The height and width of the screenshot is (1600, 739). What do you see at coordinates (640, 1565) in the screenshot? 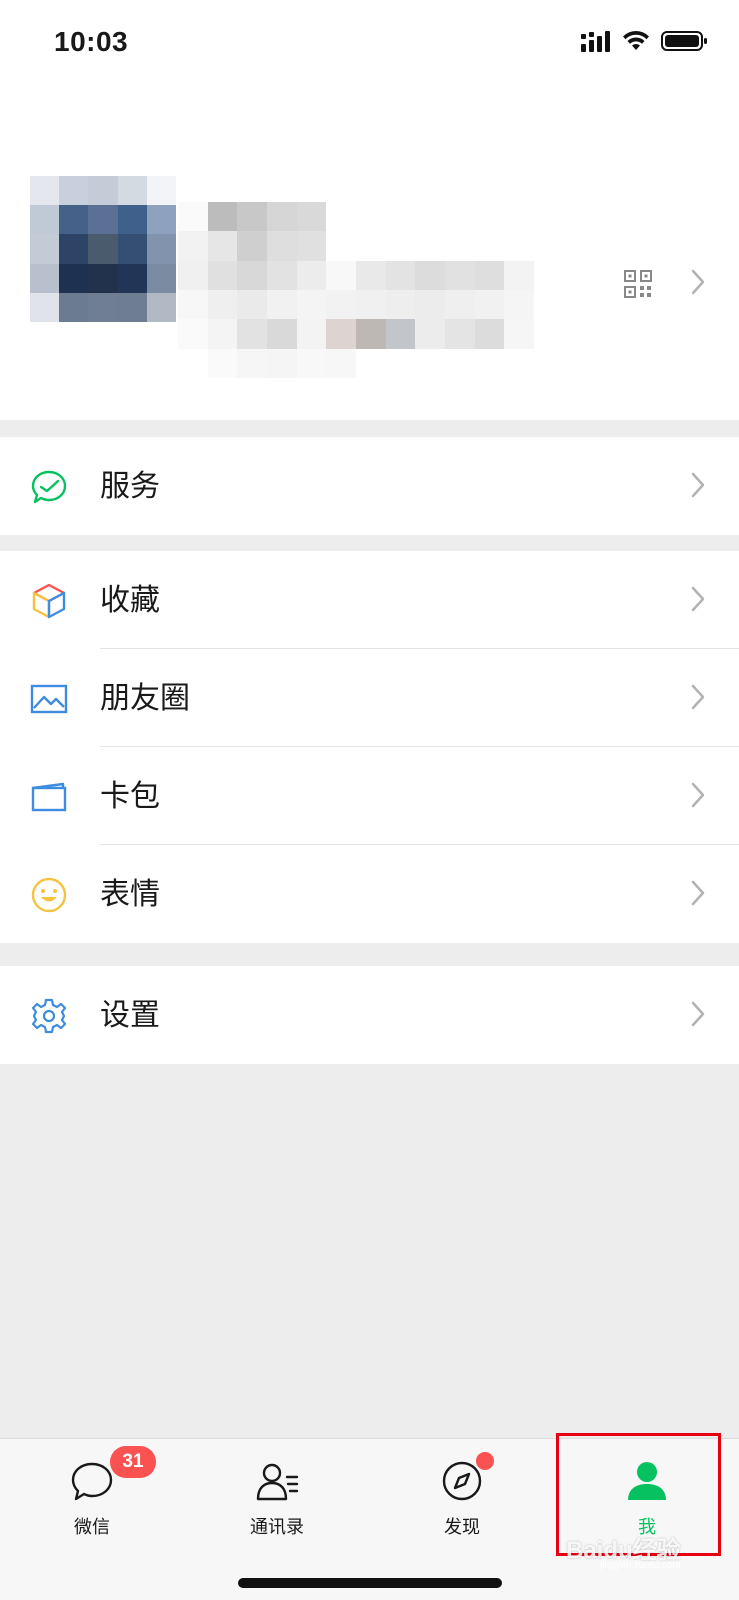
I see `watermark-url: jingyan.baidu.com` at bounding box center [640, 1565].